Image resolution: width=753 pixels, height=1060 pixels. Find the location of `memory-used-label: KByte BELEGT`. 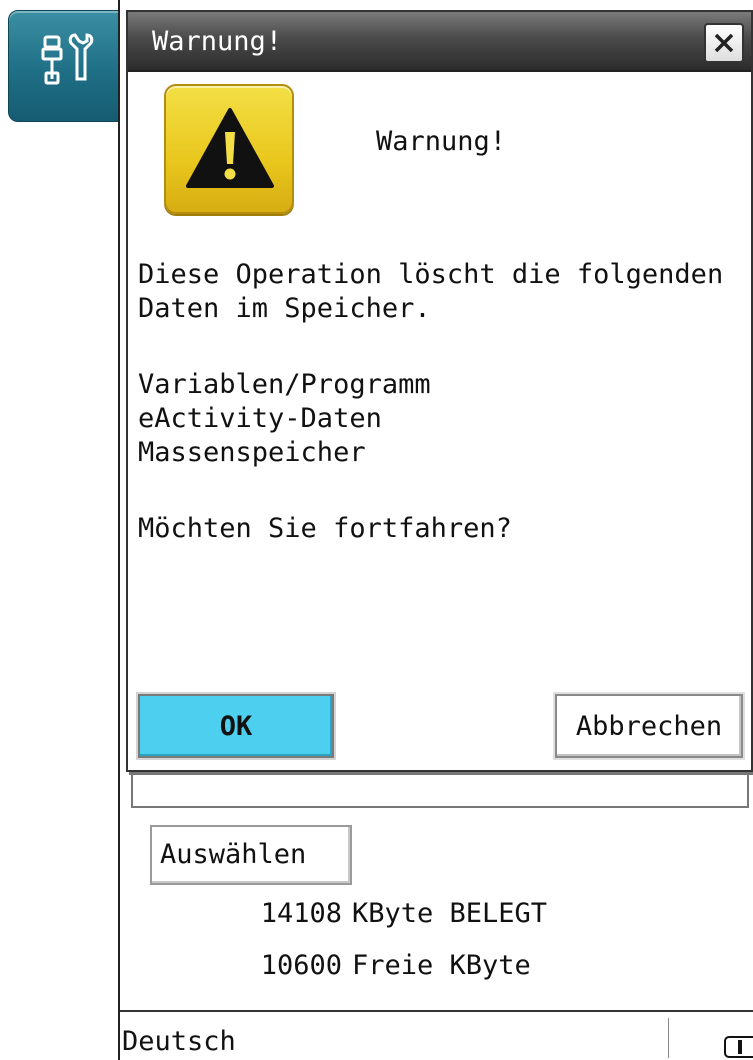

memory-used-label: KByte BELEGT is located at coordinates (450, 913).